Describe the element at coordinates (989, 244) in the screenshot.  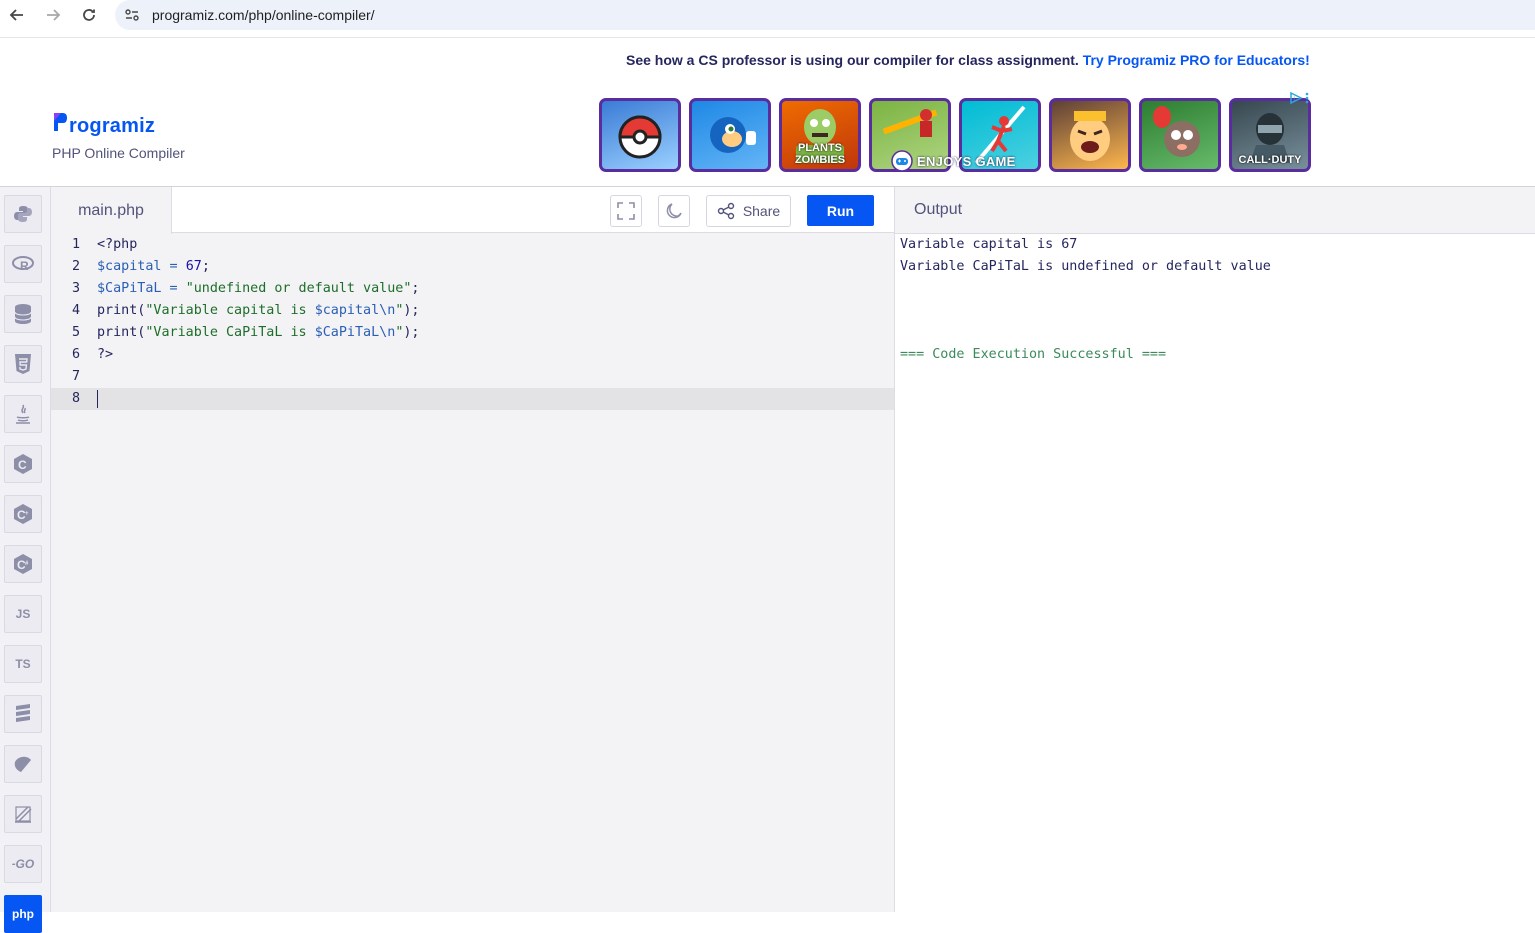
I see `output-line: Variable capital is 67` at that location.